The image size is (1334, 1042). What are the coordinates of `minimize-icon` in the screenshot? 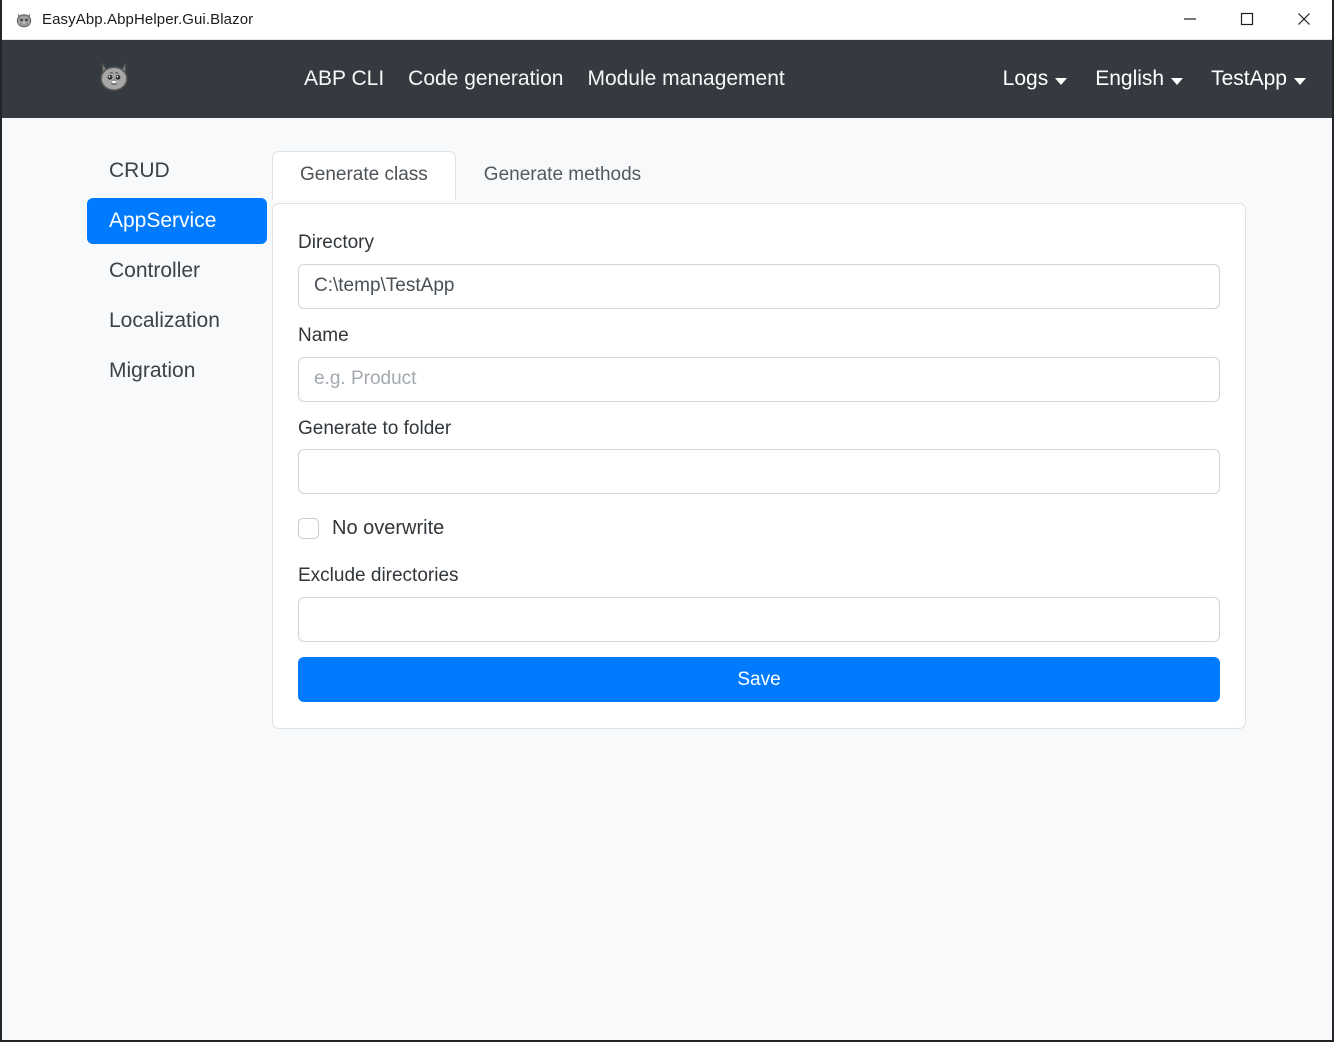 It's located at (1190, 20).